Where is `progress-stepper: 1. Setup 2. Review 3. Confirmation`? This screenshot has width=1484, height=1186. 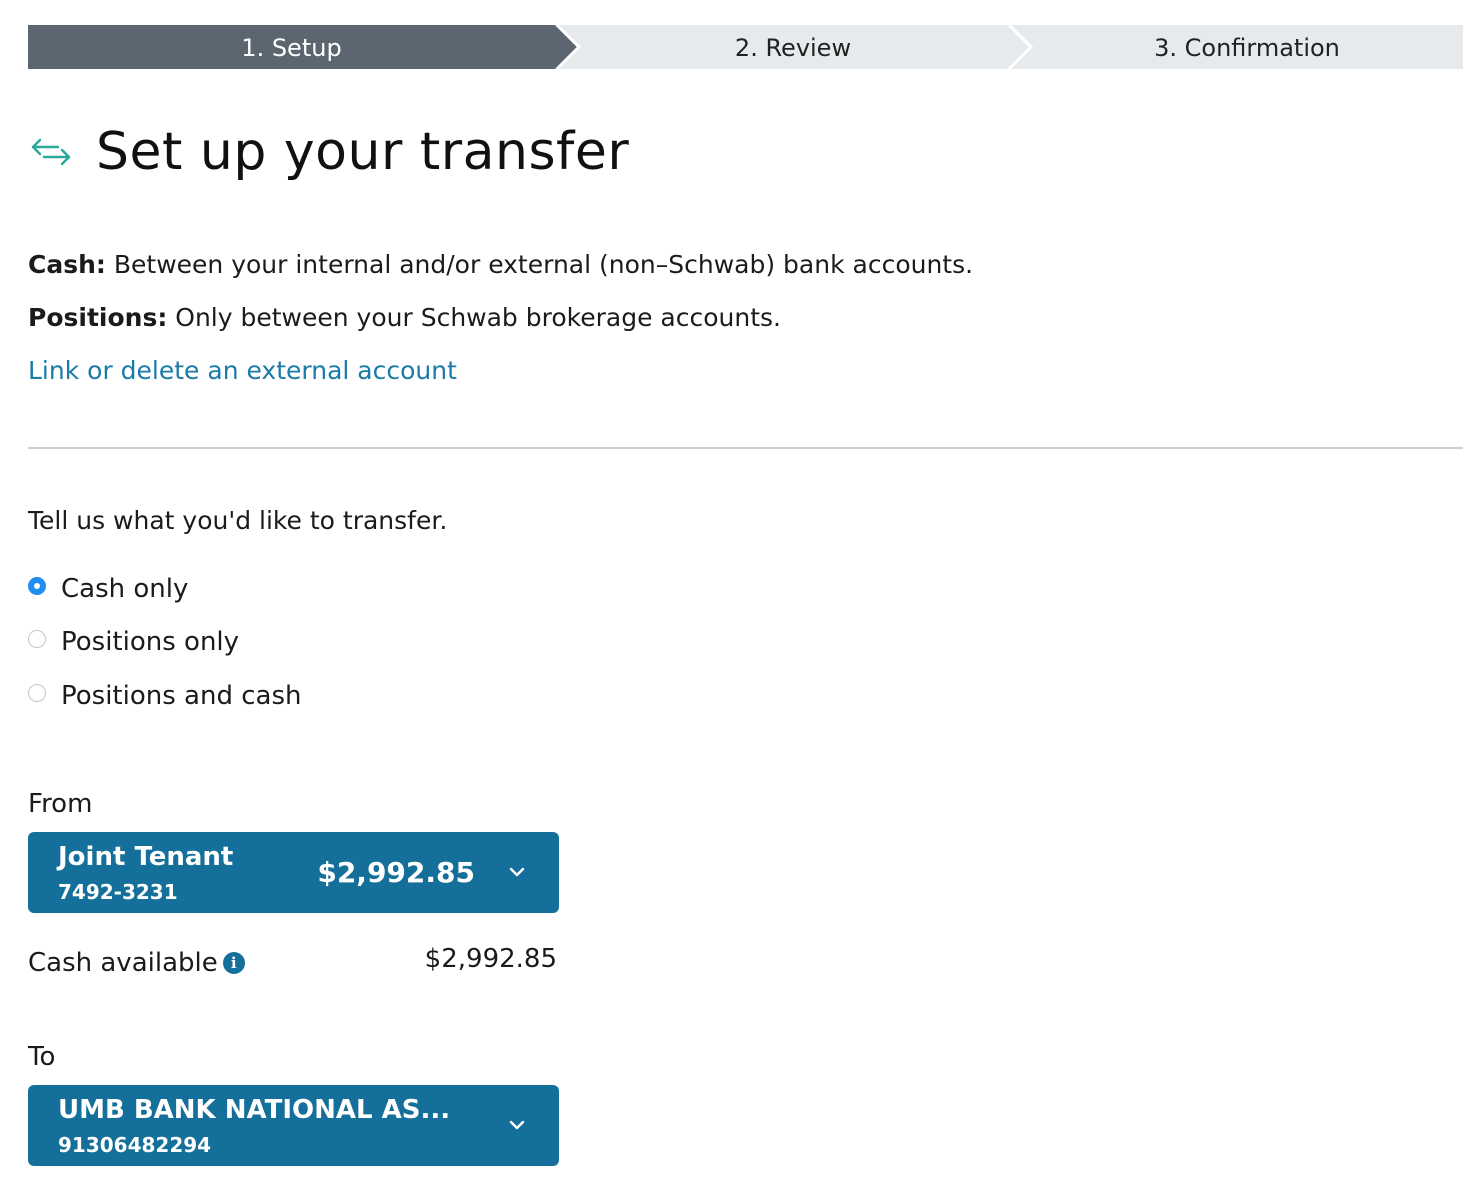
progress-stepper: 1. Setup 2. Review 3. Confirmation is located at coordinates (745, 47).